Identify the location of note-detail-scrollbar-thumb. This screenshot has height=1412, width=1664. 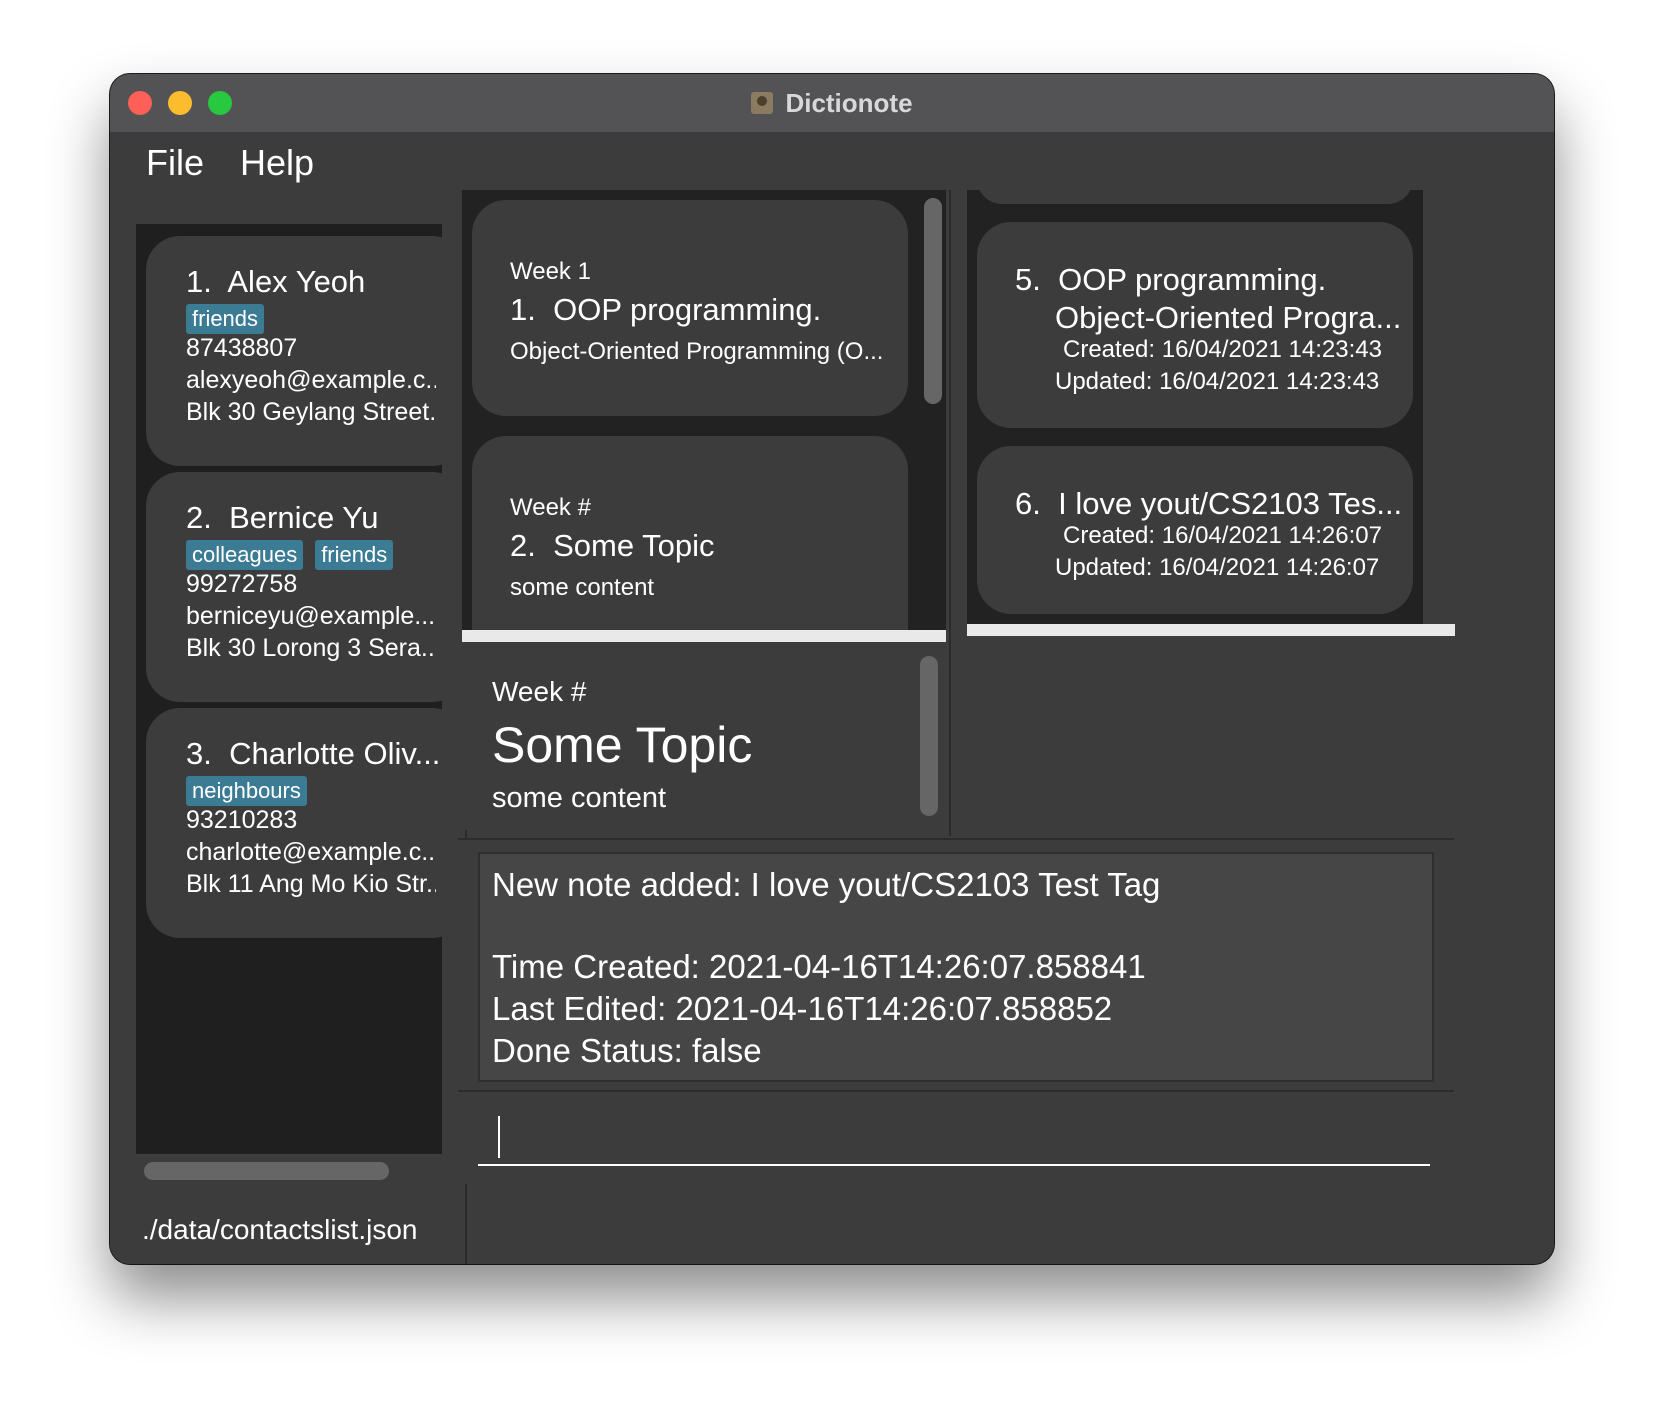
(929, 736).